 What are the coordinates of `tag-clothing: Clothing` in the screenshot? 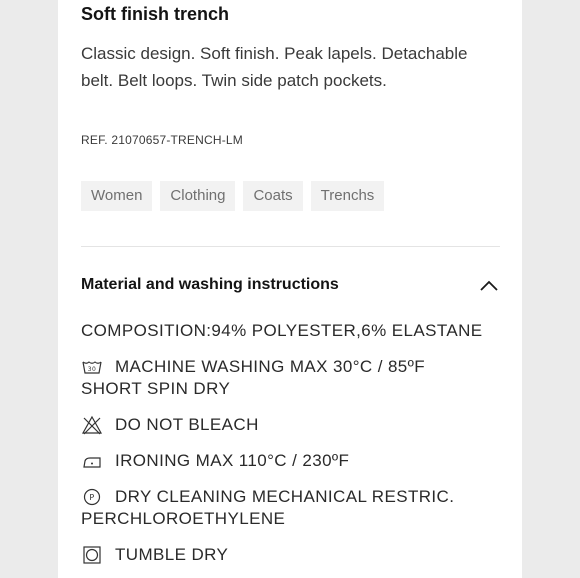 It's located at (198, 196).